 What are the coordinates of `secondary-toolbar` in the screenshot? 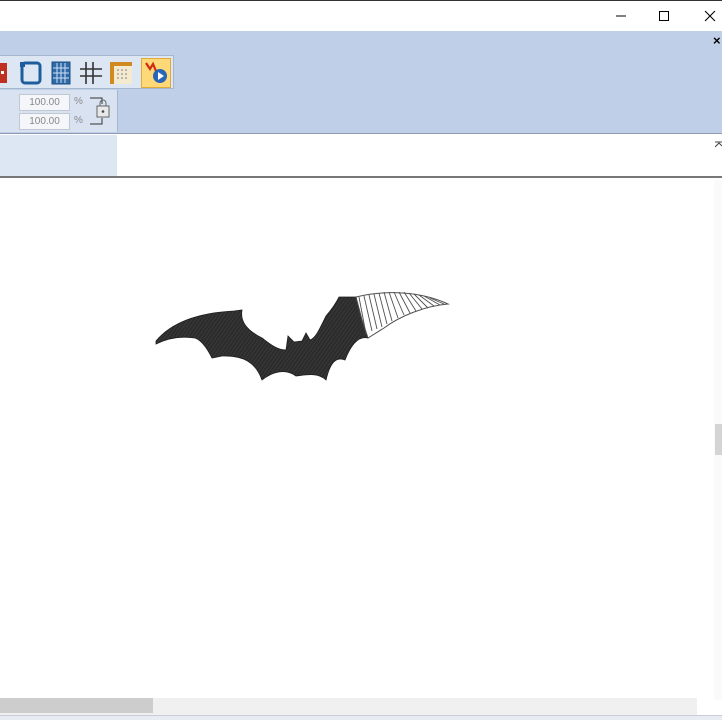 It's located at (361, 156).